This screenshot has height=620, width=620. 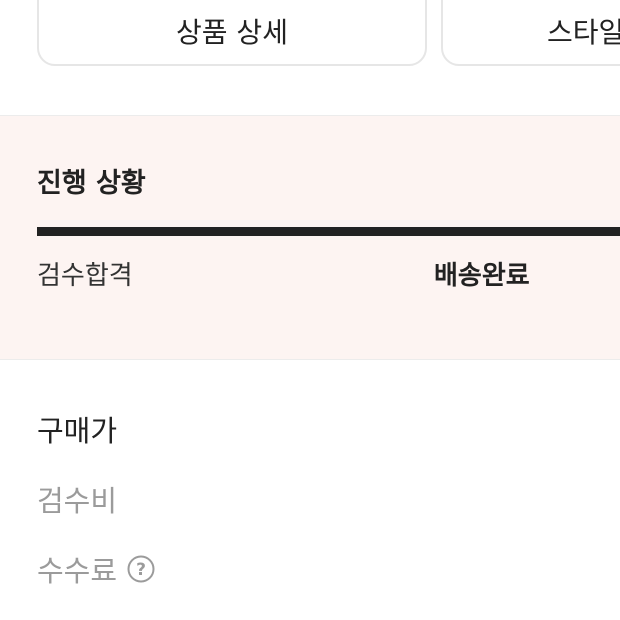 I want to click on purchase-price-label: 구매가, so click(x=77, y=431).